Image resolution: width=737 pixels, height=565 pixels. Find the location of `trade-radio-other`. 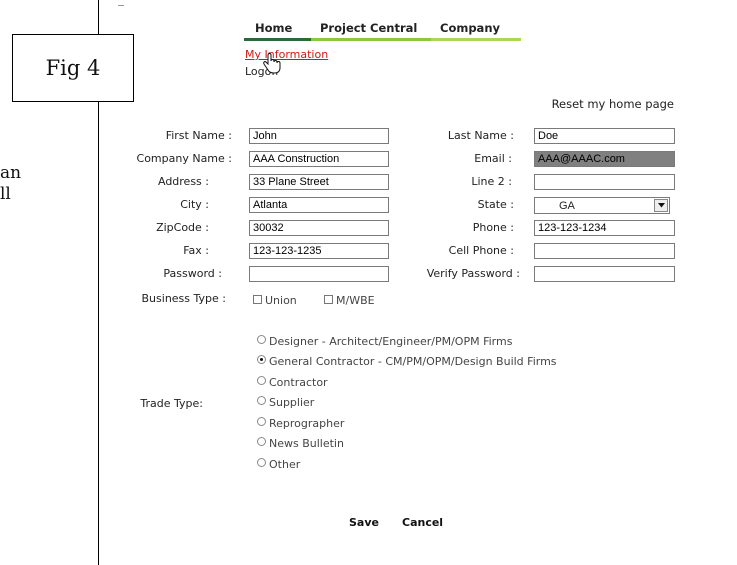

trade-radio-other is located at coordinates (261, 462).